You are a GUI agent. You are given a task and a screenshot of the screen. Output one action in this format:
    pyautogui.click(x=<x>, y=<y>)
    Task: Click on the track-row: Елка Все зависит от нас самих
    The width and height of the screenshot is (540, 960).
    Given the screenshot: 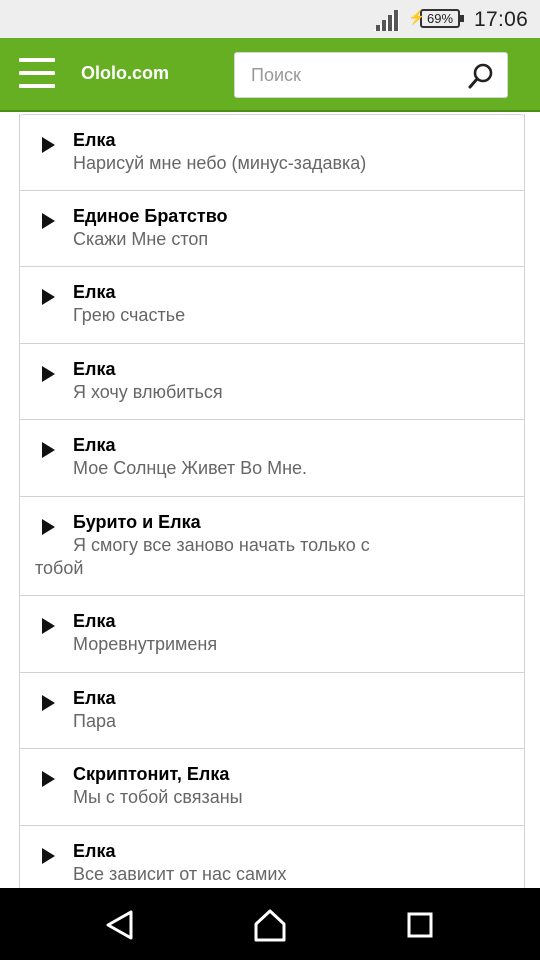 What is the action you would take?
    pyautogui.click(x=272, y=857)
    